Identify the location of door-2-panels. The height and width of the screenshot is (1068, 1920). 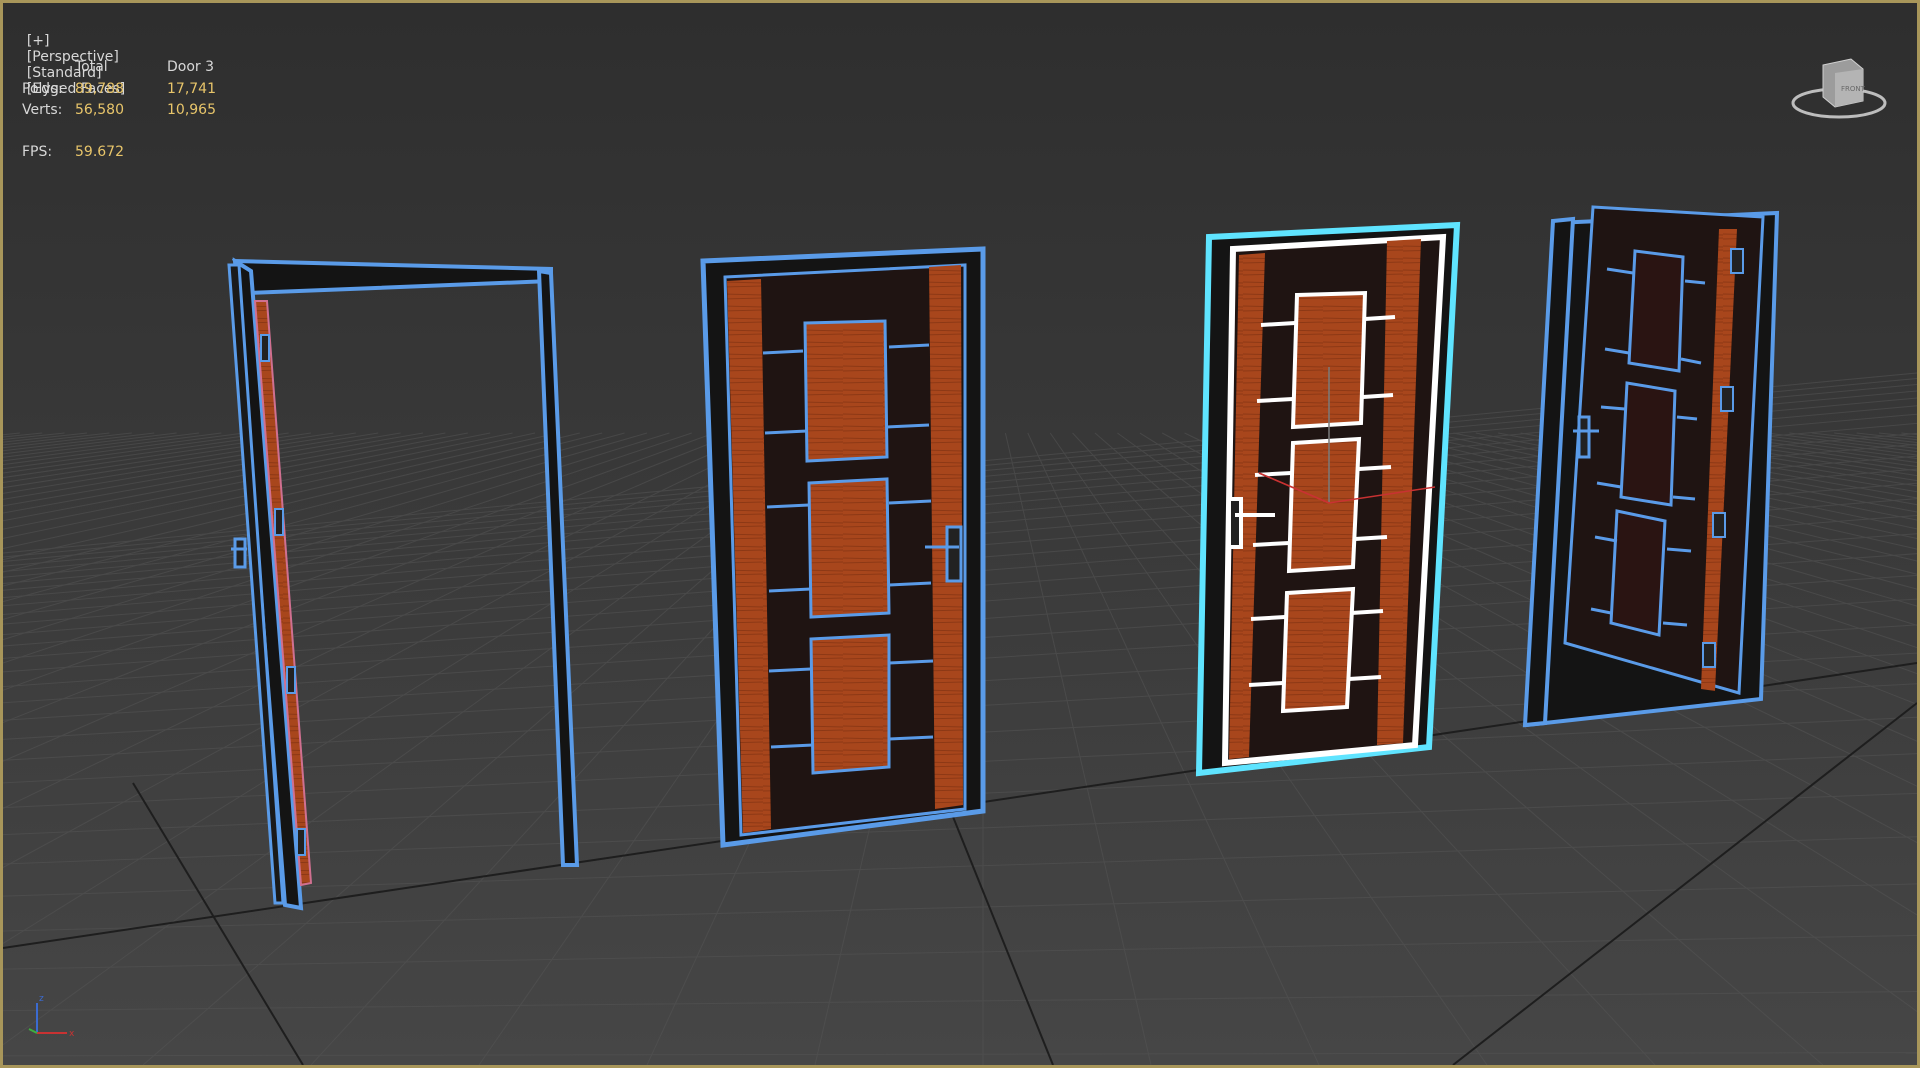
(847, 547).